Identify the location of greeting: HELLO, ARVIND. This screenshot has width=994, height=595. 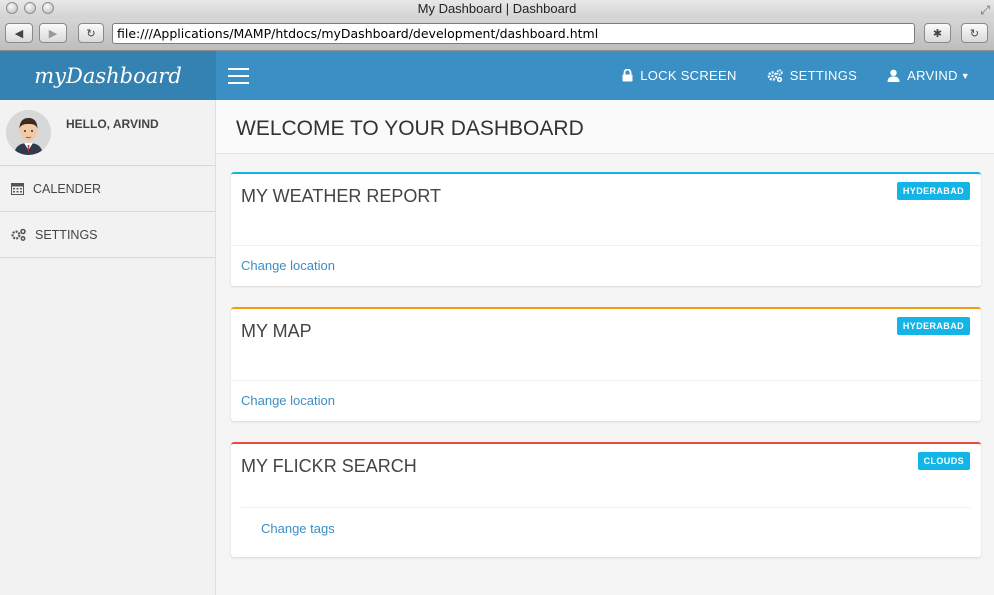
(112, 124).